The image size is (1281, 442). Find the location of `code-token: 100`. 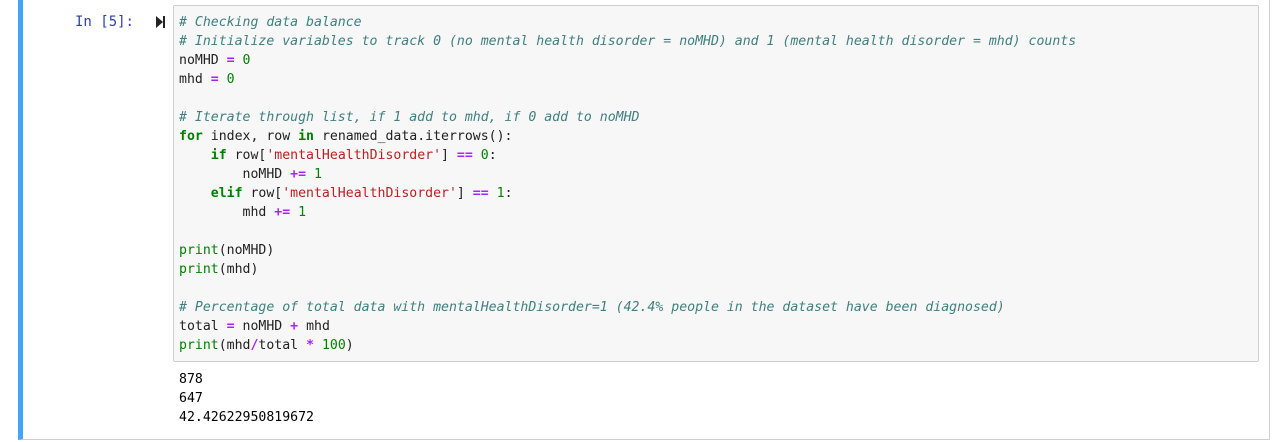

code-token: 100 is located at coordinates (333, 345).